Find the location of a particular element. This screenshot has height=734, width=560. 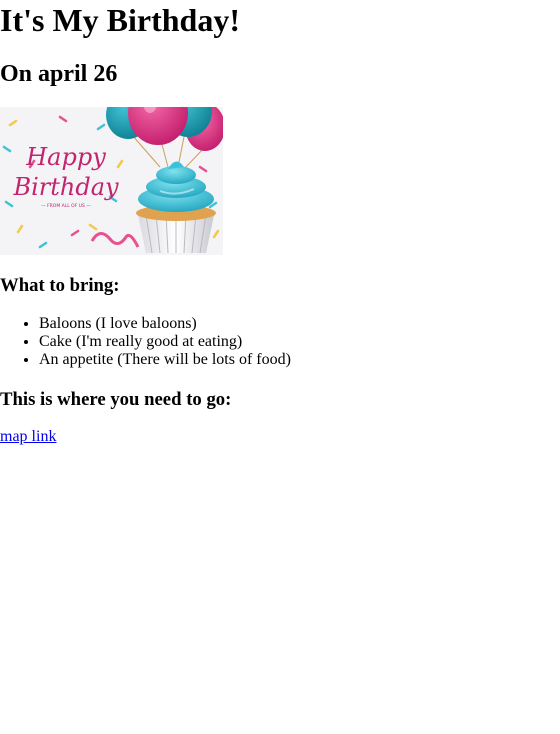

birthday-banner-image: Happy Birthday — FROM ALL OF US — is located at coordinates (111, 181).